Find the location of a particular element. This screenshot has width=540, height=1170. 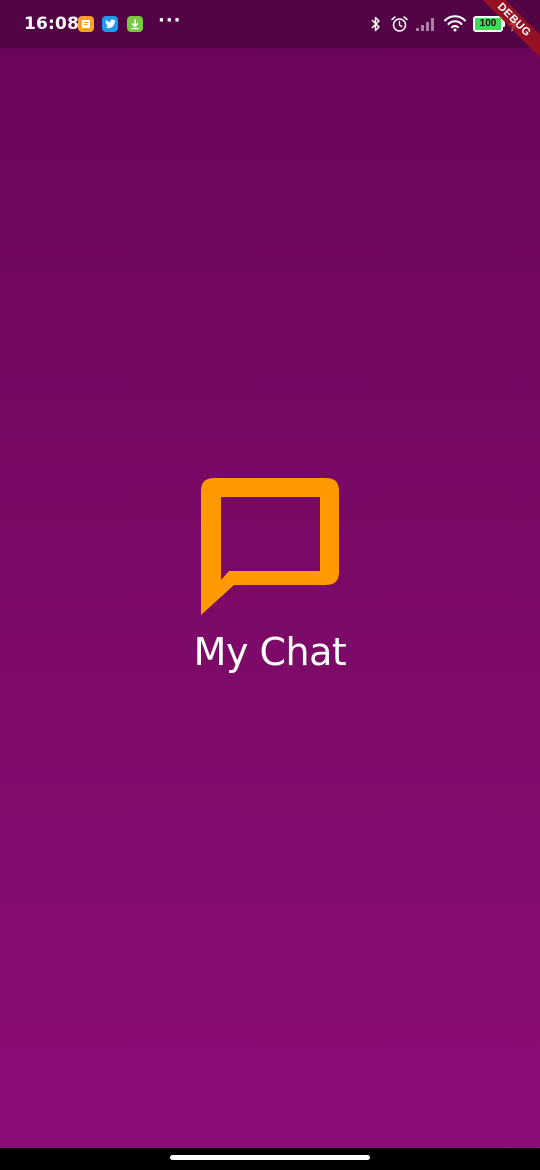

bluetooth-icon is located at coordinates (376, 26).